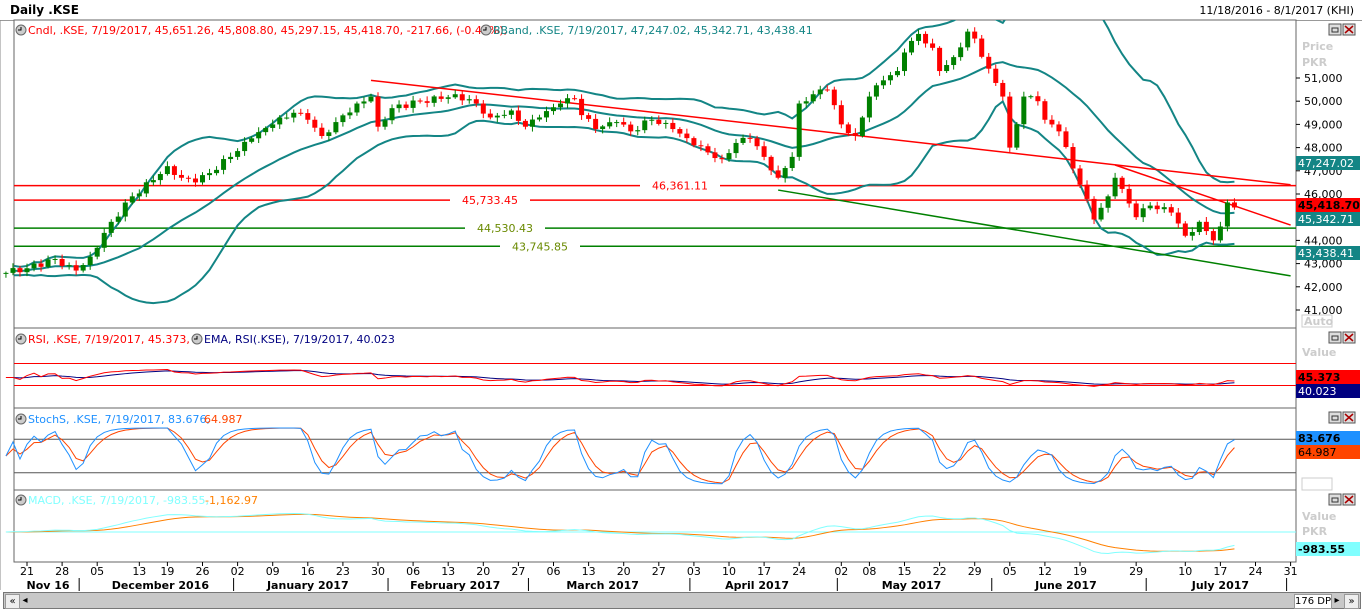 The width and height of the screenshot is (1362, 611). What do you see at coordinates (1136, 571) in the screenshot?
I see `date-tick-label: 29` at bounding box center [1136, 571].